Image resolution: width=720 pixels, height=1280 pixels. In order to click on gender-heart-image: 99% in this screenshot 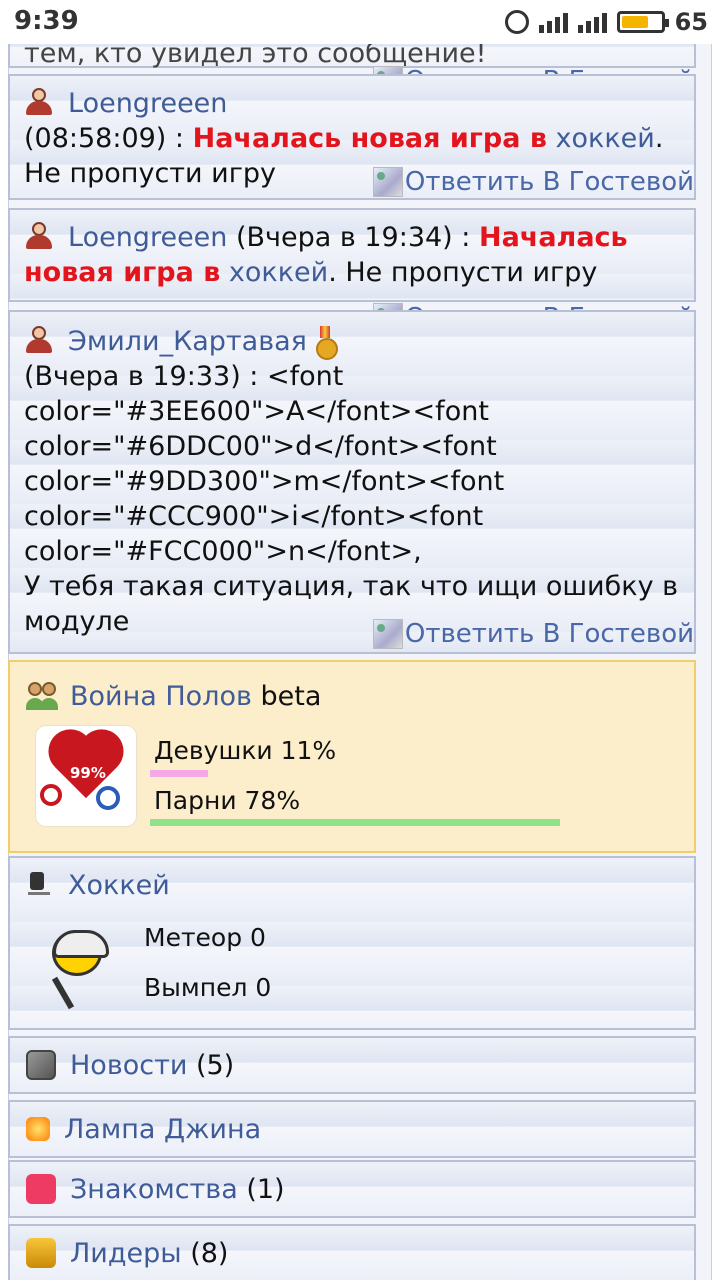, I will do `click(86, 776)`.